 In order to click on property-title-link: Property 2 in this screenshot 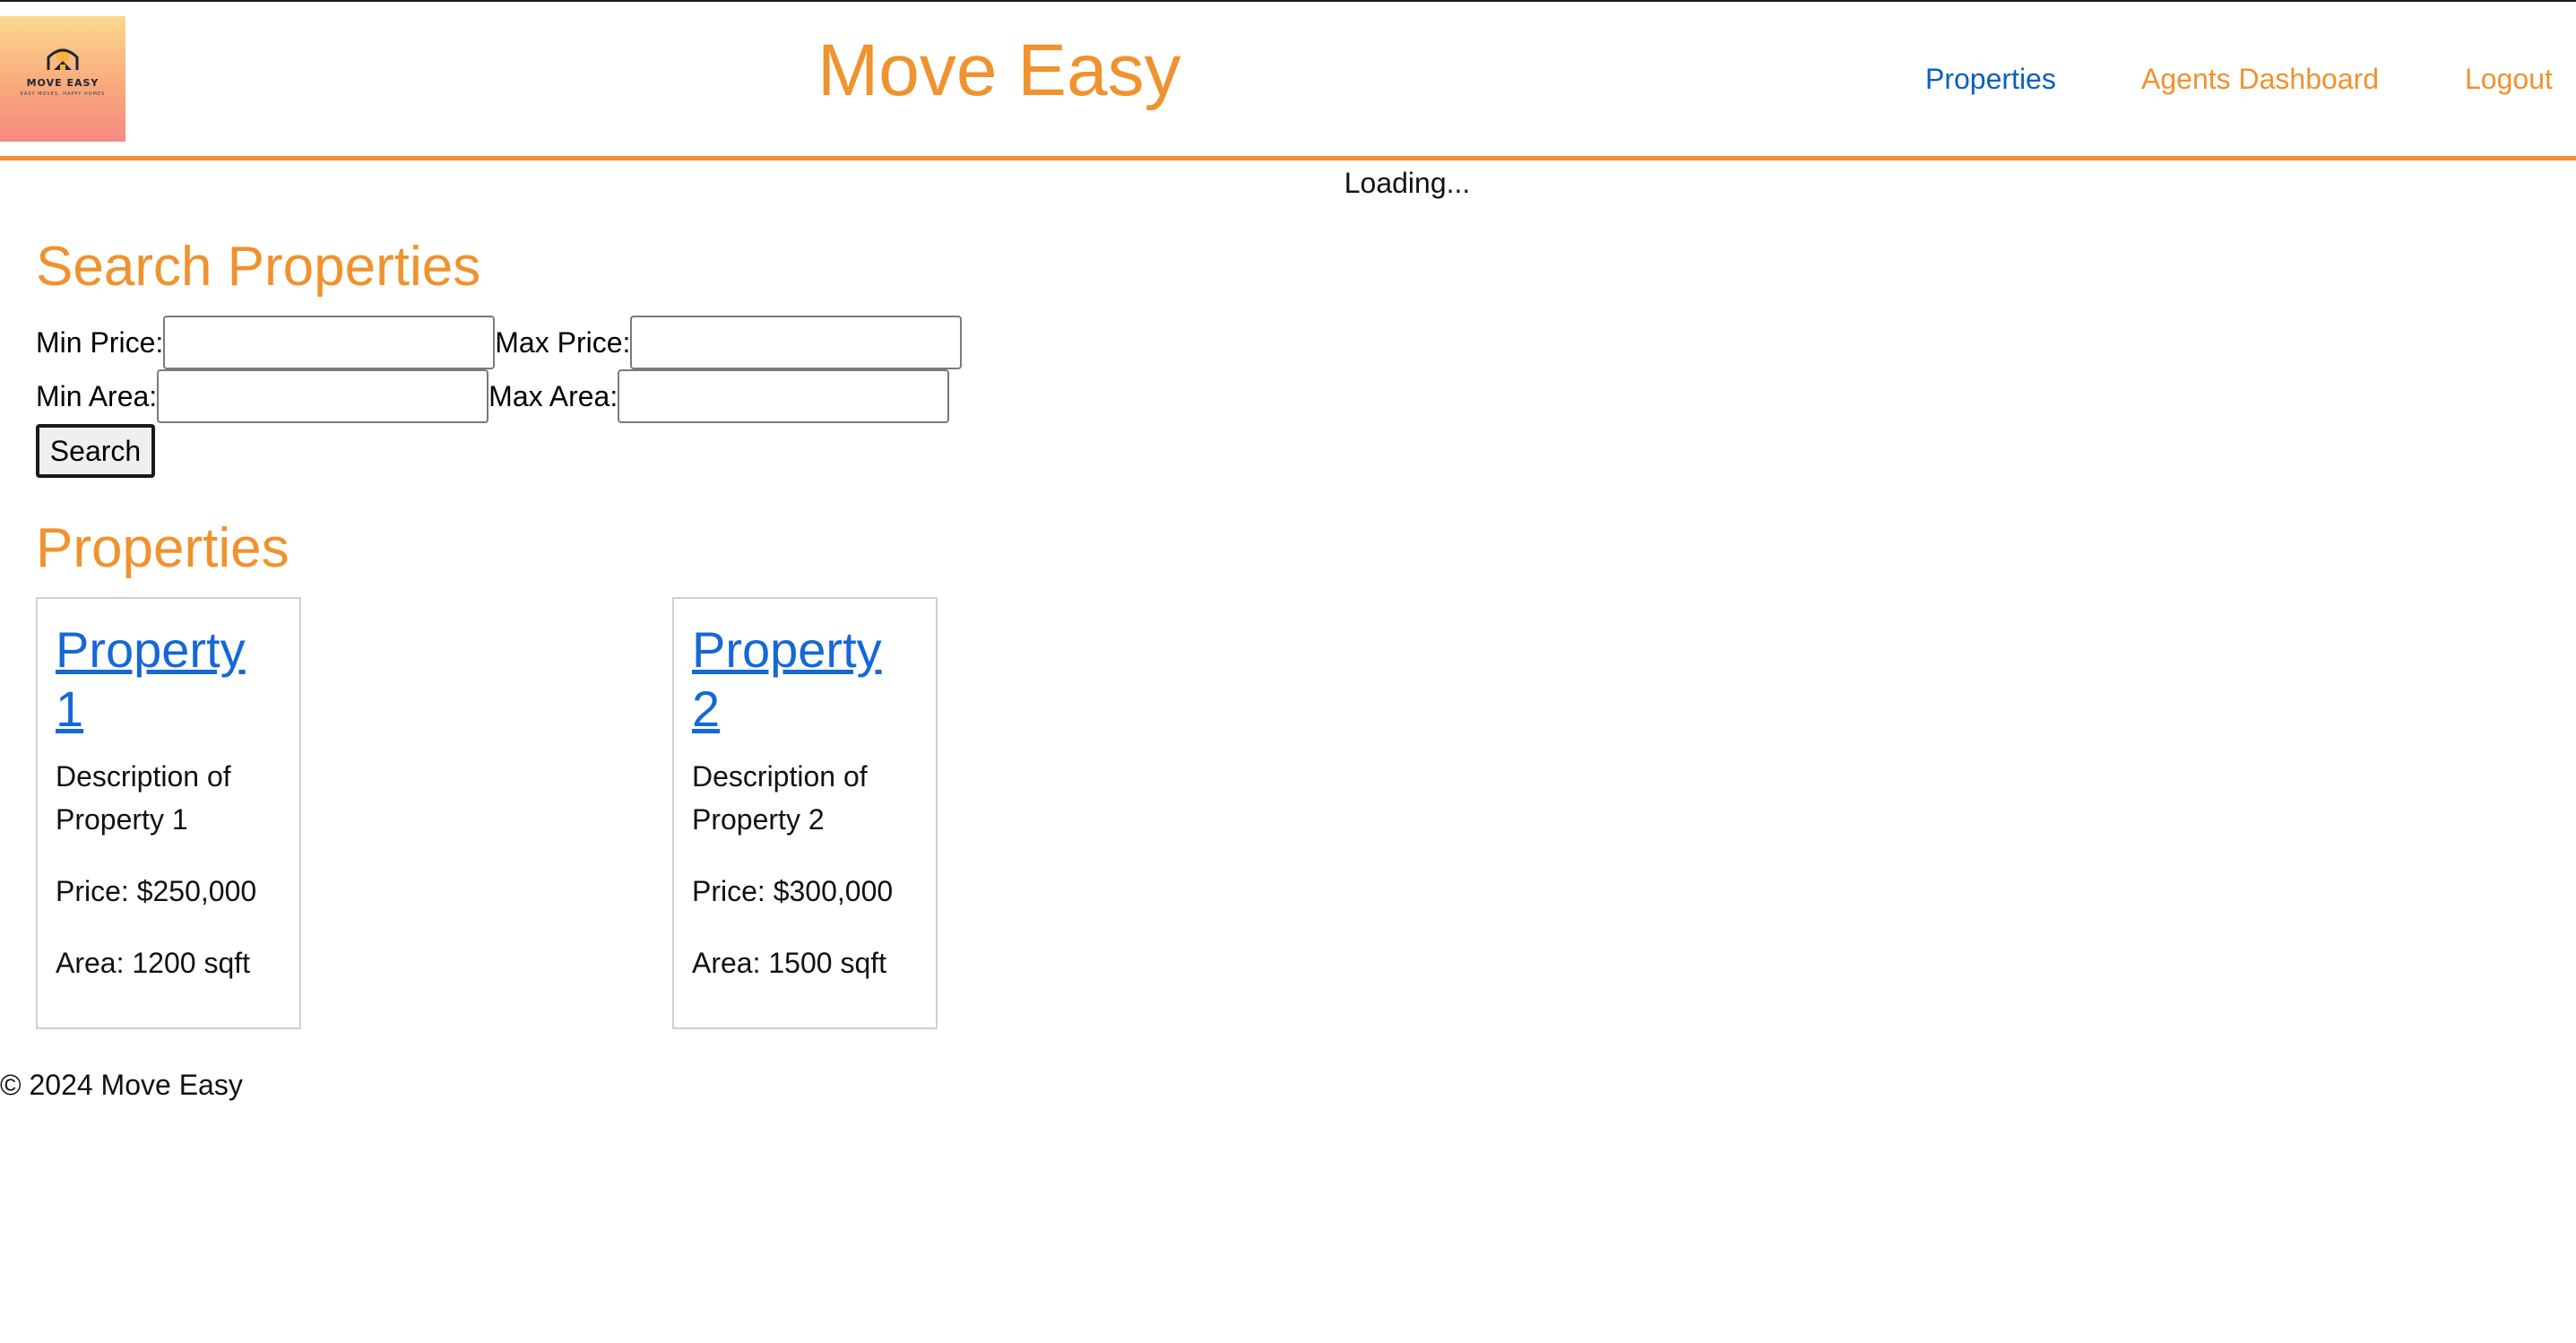, I will do `click(805, 679)`.